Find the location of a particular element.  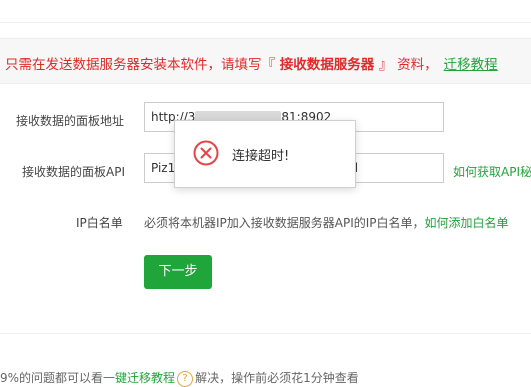

ip-whitelist-hint-text: 必须将本机器IP加入接收数据服务器API的IP白名单， is located at coordinates (284, 223).